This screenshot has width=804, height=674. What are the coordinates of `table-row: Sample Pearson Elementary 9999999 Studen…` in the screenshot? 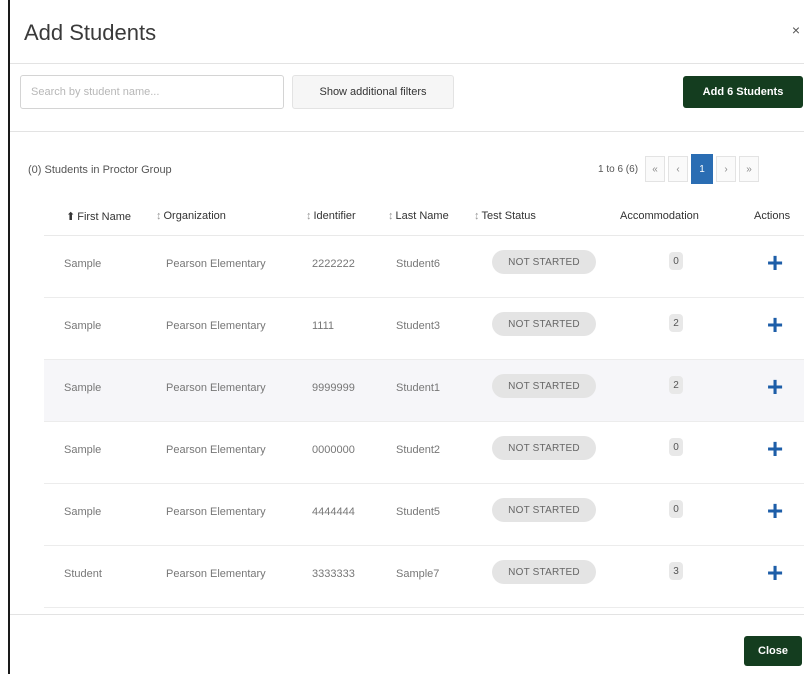 It's located at (424, 391).